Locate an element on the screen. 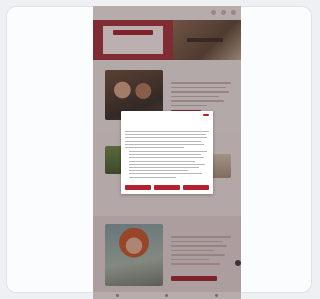  dialog-buttons is located at coordinates (167, 187).